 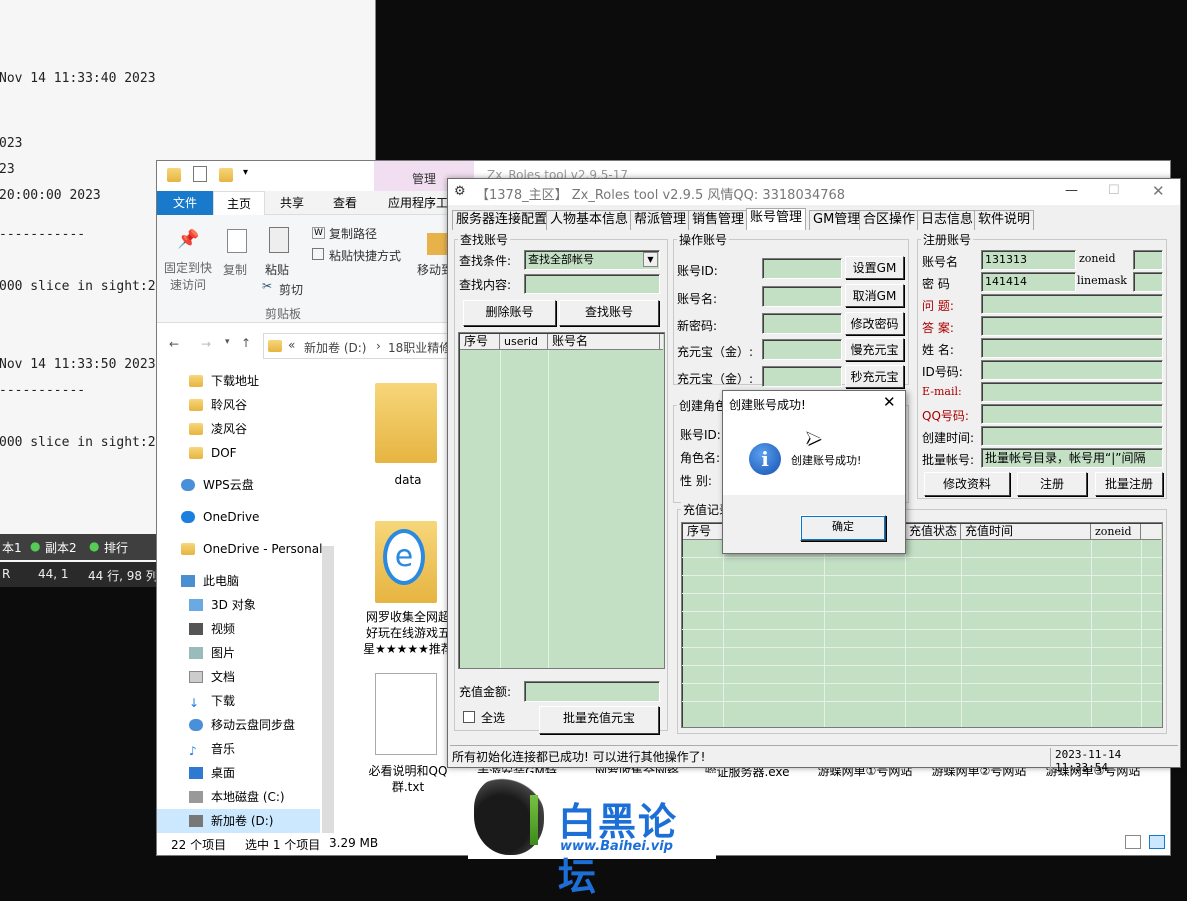 What do you see at coordinates (889, 220) in the screenshot?
I see `tab-merge-zone: 合区操作` at bounding box center [889, 220].